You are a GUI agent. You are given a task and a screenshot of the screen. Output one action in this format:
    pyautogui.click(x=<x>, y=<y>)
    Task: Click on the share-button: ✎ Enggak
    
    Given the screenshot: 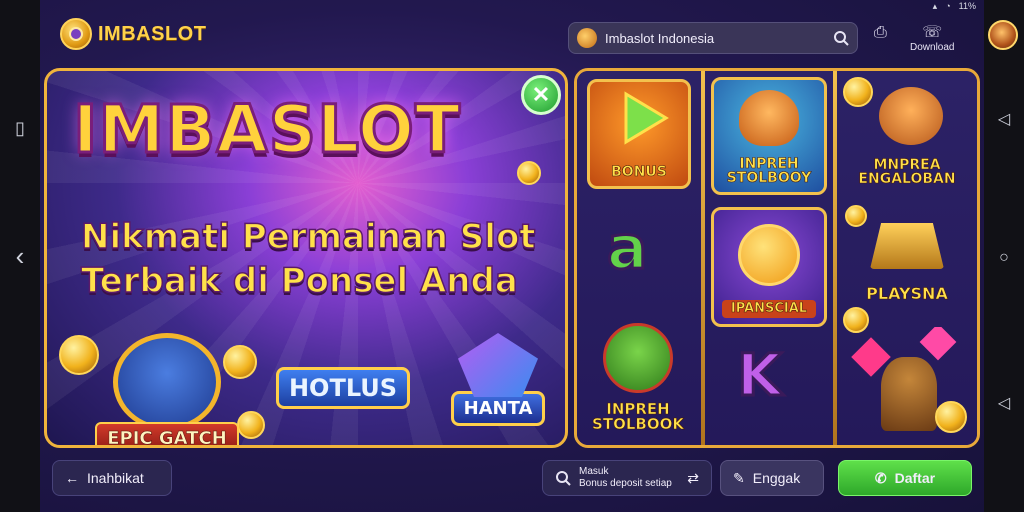 What is the action you would take?
    pyautogui.click(x=772, y=478)
    